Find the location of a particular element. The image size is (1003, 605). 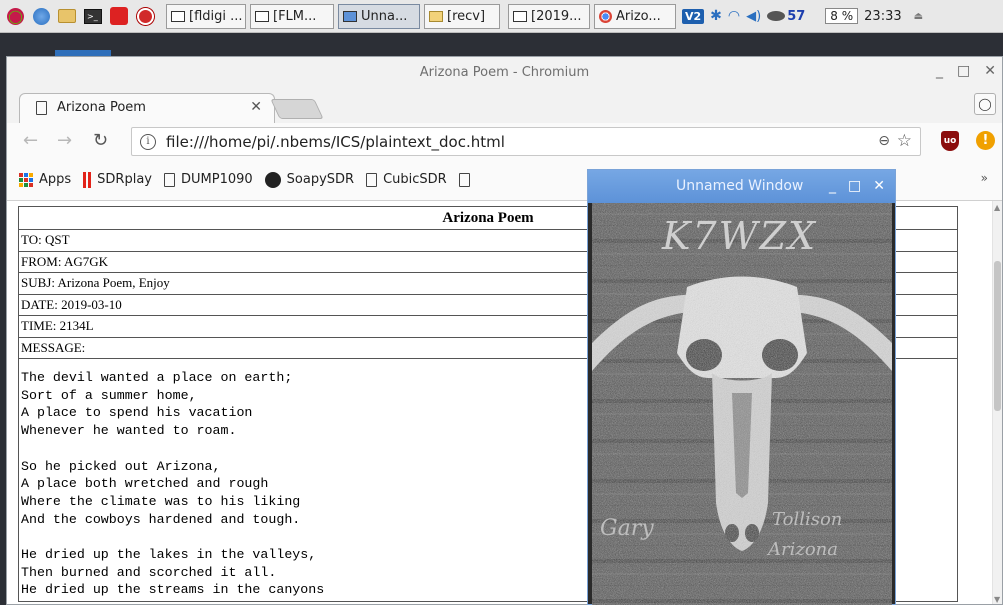

sdrplay-icon is located at coordinates (87, 179).